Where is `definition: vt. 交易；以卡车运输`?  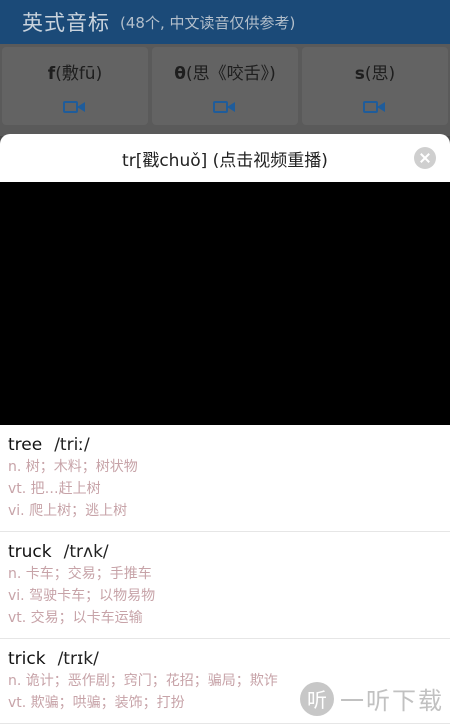 definition: vt. 交易；以卡车运输 is located at coordinates (75, 618).